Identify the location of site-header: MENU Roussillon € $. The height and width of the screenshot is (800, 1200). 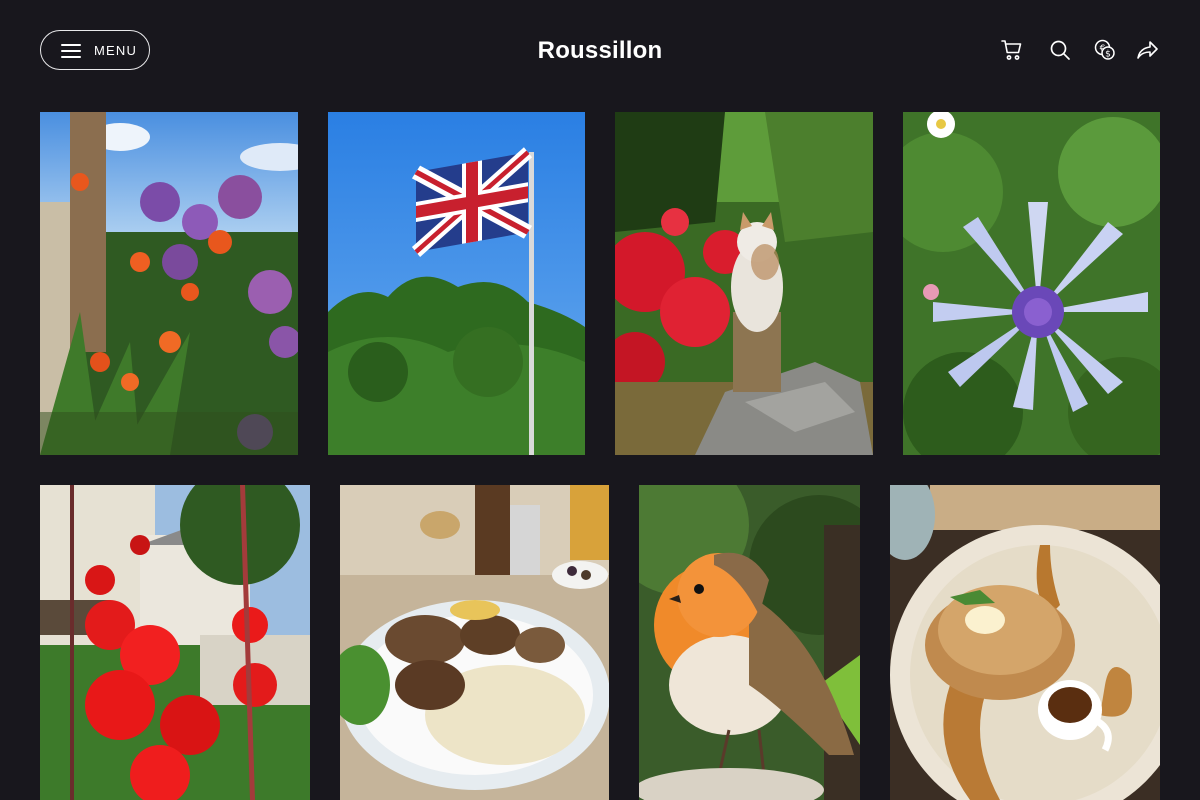
(600, 50).